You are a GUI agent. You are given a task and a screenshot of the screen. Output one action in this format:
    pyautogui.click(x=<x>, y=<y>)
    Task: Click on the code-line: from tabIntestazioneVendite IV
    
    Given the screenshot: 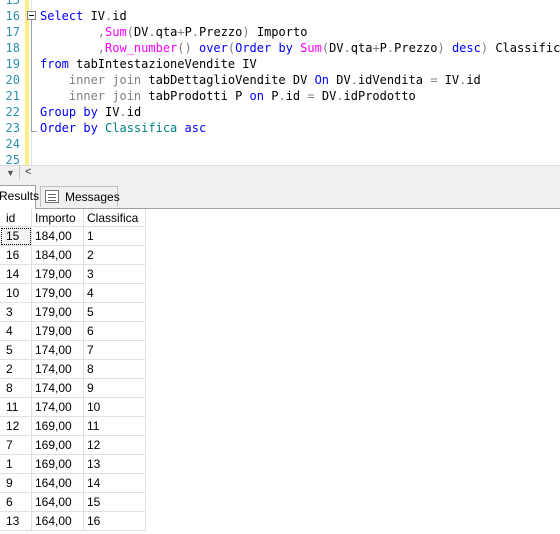 What is the action you would take?
    pyautogui.click(x=148, y=64)
    